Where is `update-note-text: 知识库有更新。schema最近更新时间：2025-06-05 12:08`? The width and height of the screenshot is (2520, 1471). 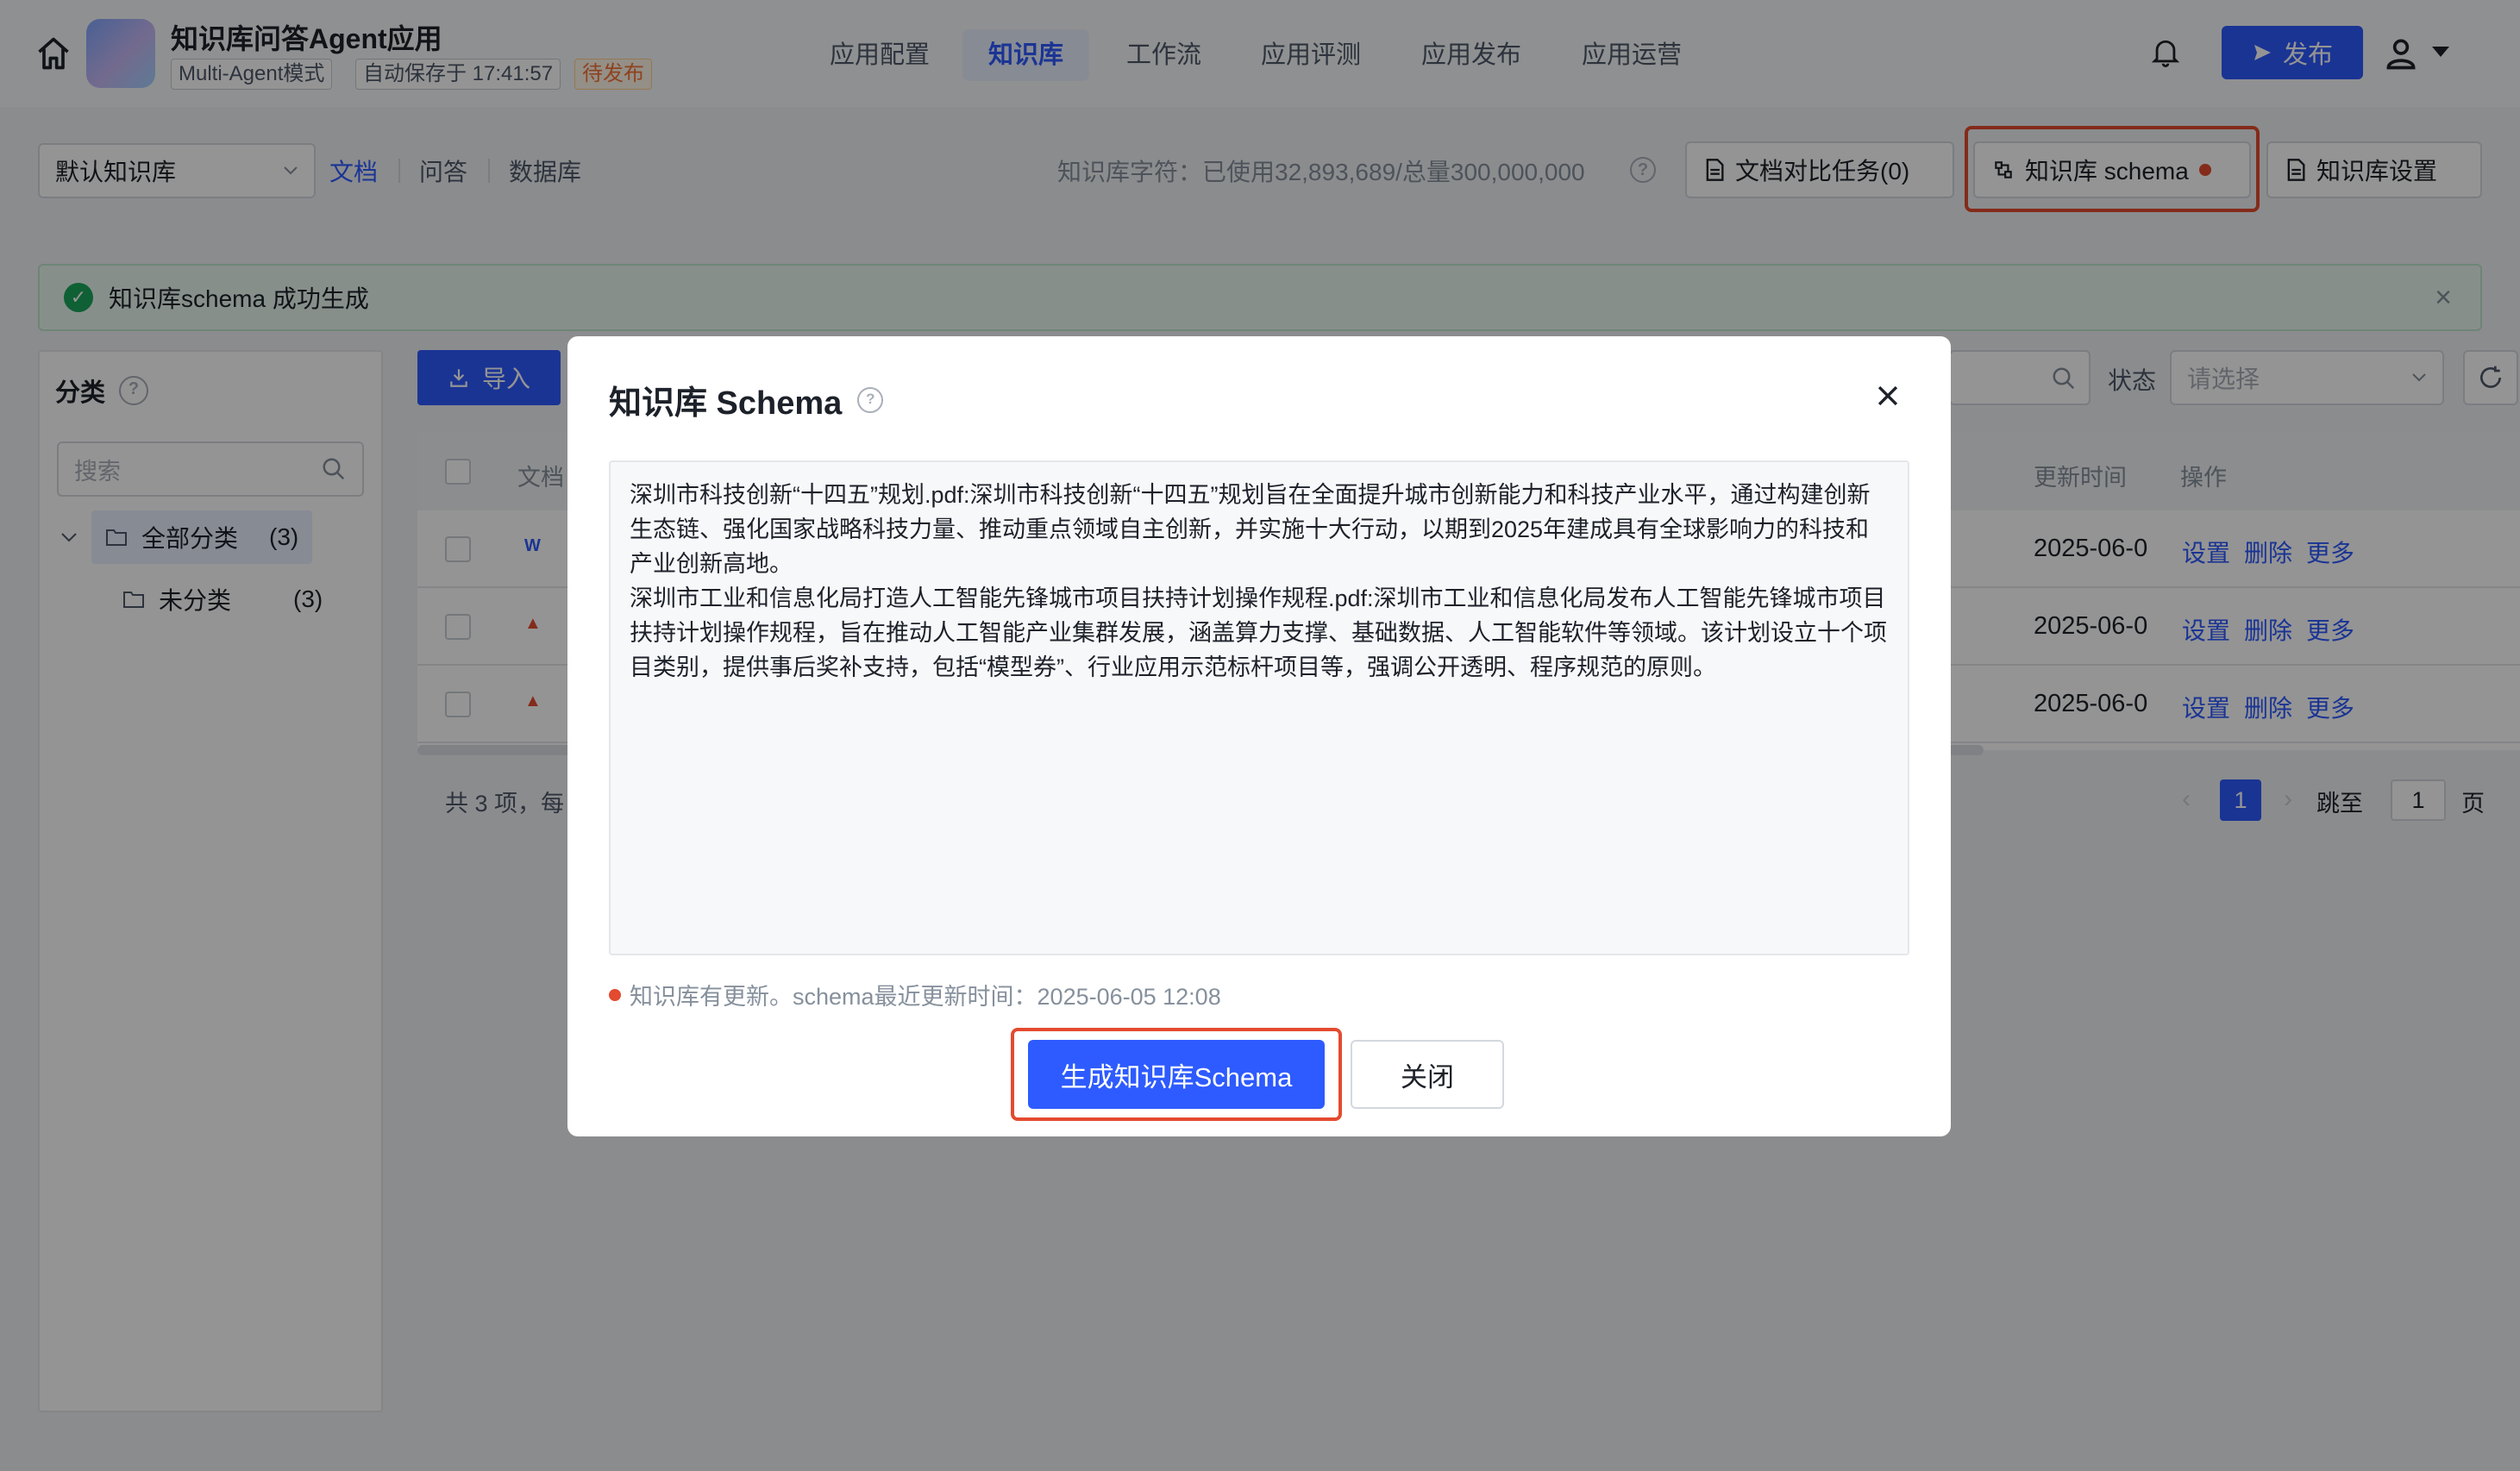 update-note-text: 知识库有更新。schema最近更新时间：2025-06-05 12:08 is located at coordinates (925, 997).